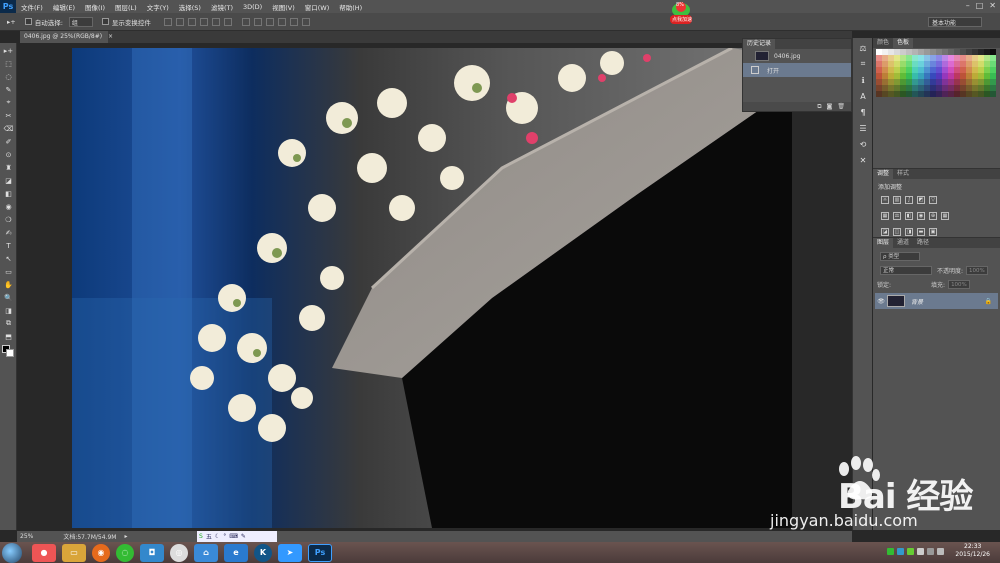 Image resolution: width=1000 pixels, height=563 pixels. I want to click on browser-360-icon: ◌, so click(125, 552).